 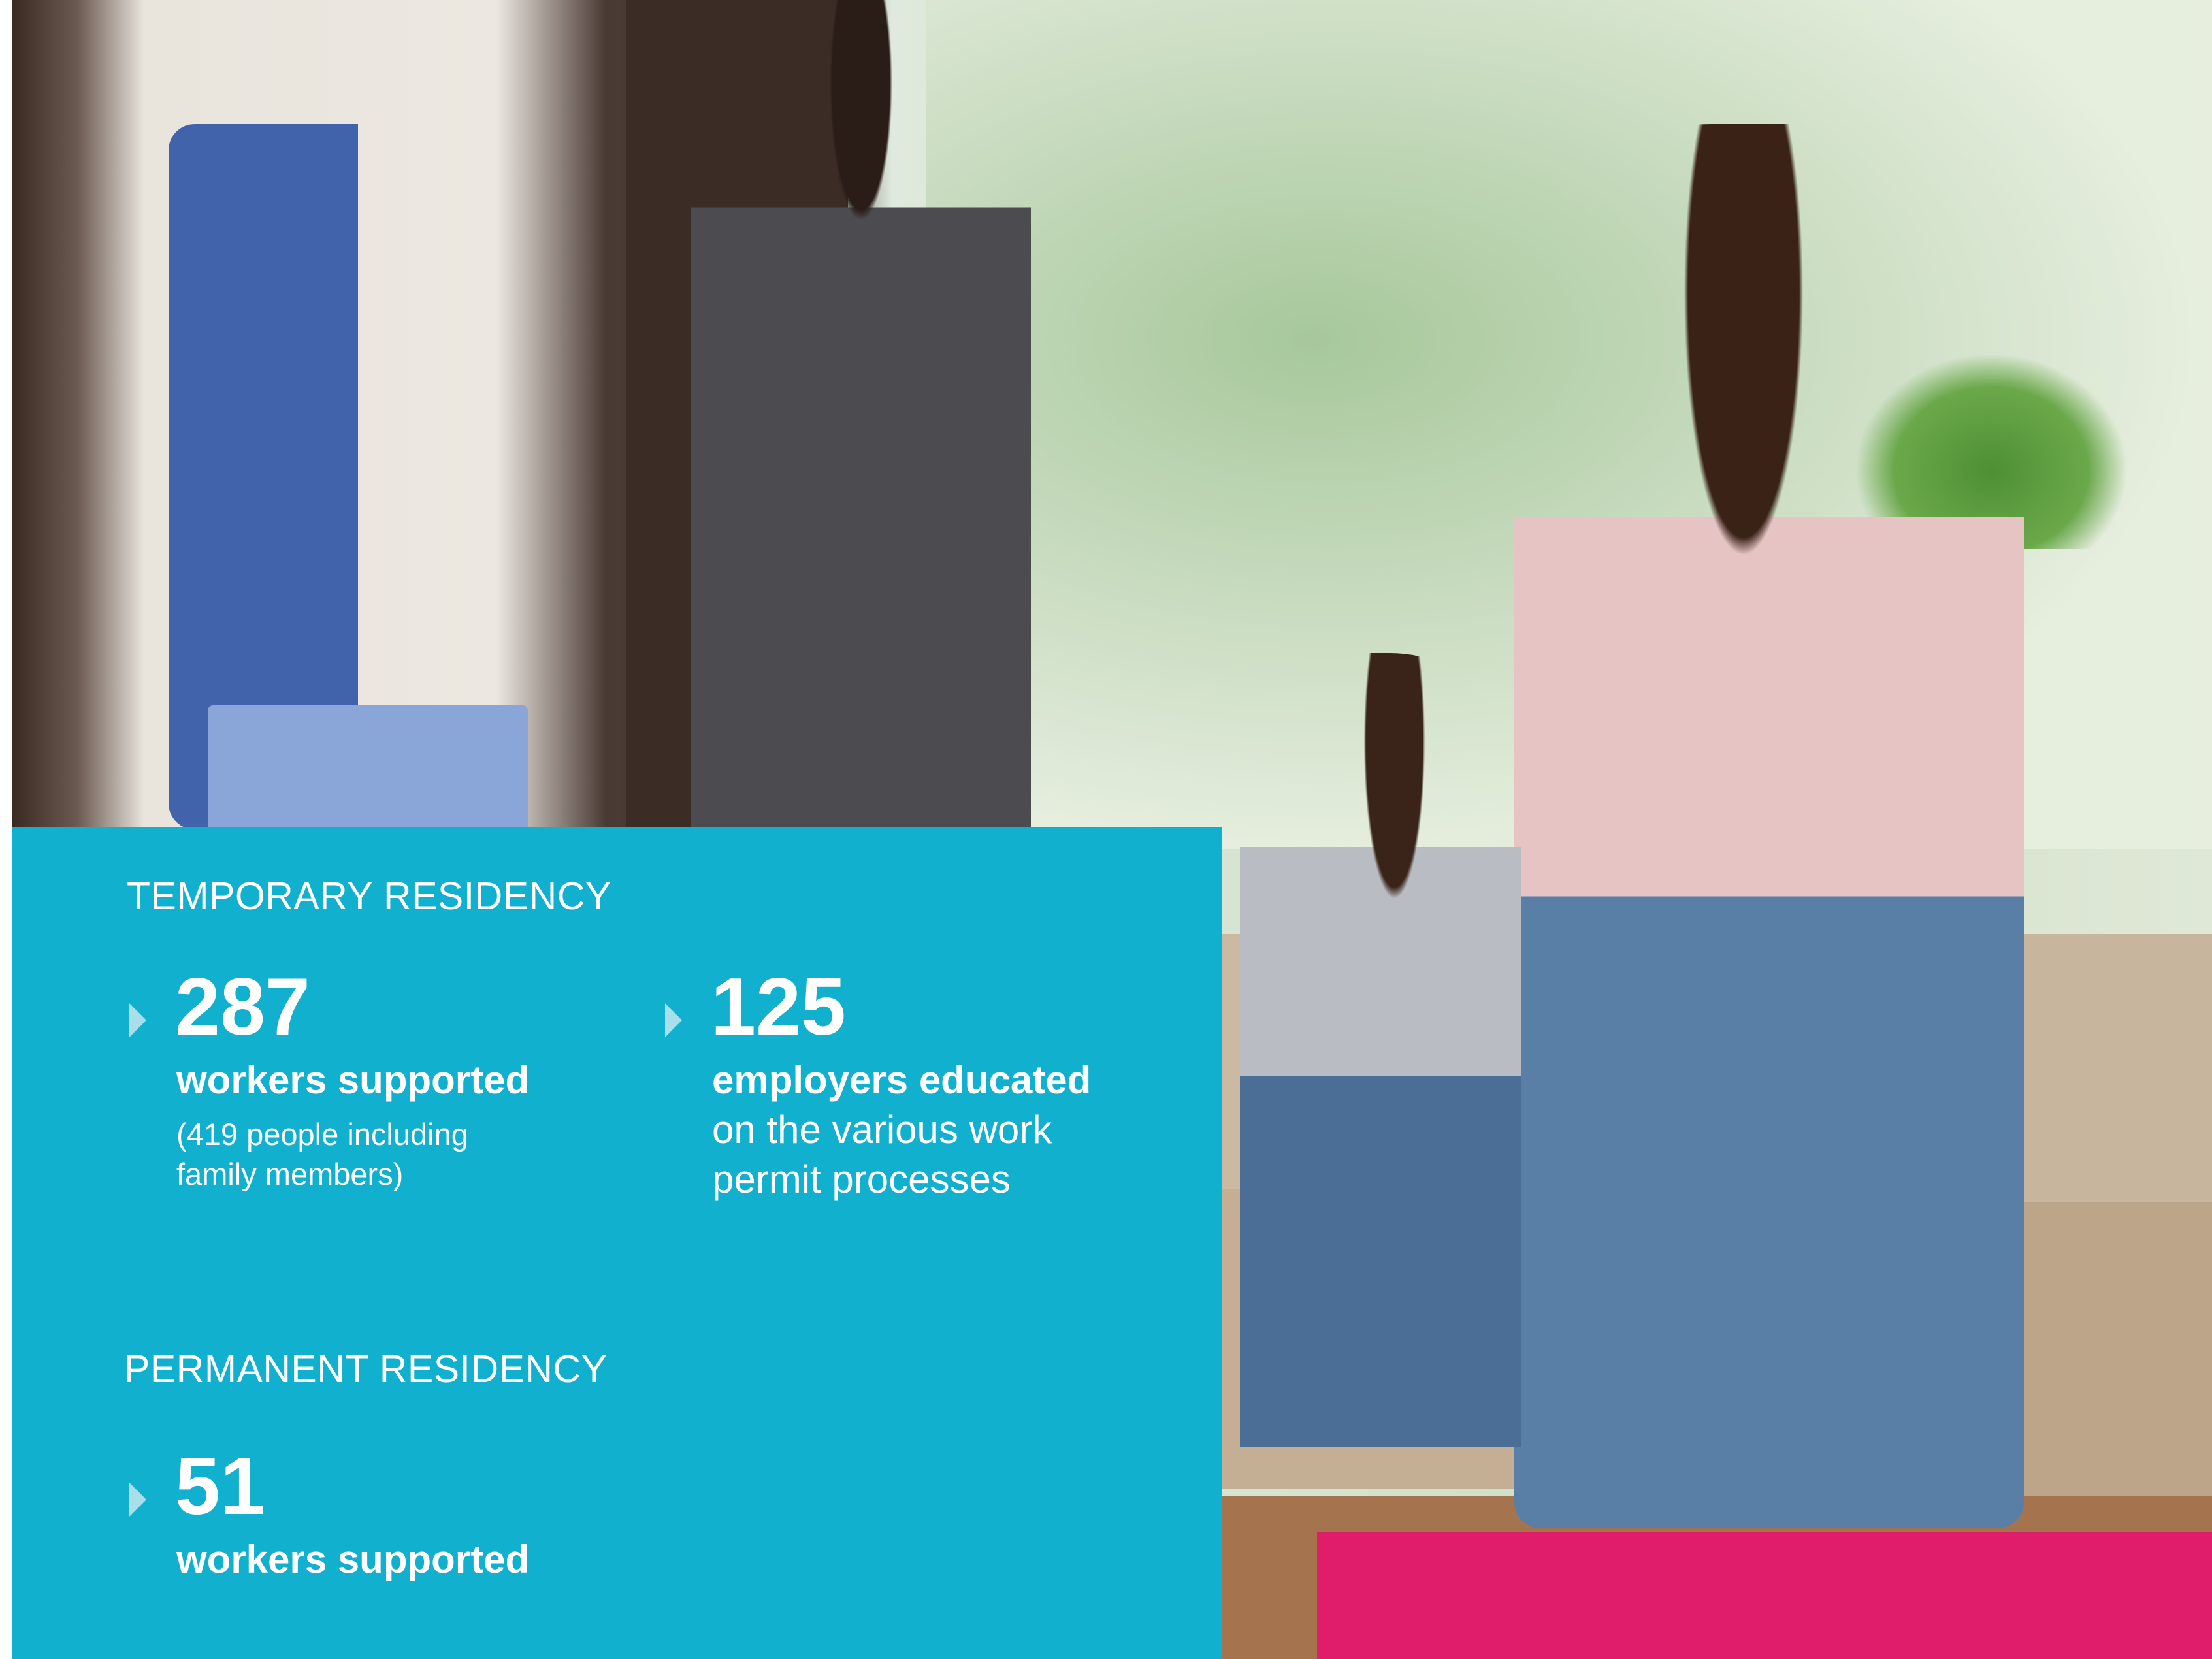 What do you see at coordinates (862, 1179) in the screenshot?
I see `stat-detail: permit processes` at bounding box center [862, 1179].